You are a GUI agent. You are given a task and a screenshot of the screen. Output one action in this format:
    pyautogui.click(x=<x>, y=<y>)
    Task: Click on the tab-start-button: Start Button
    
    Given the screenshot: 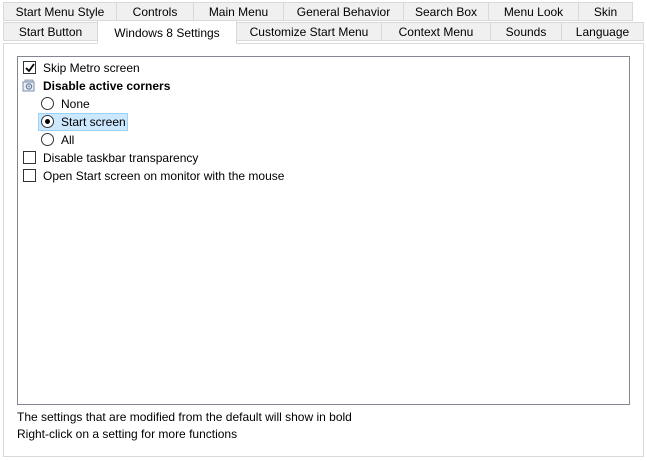 What is the action you would take?
    pyautogui.click(x=50, y=31)
    